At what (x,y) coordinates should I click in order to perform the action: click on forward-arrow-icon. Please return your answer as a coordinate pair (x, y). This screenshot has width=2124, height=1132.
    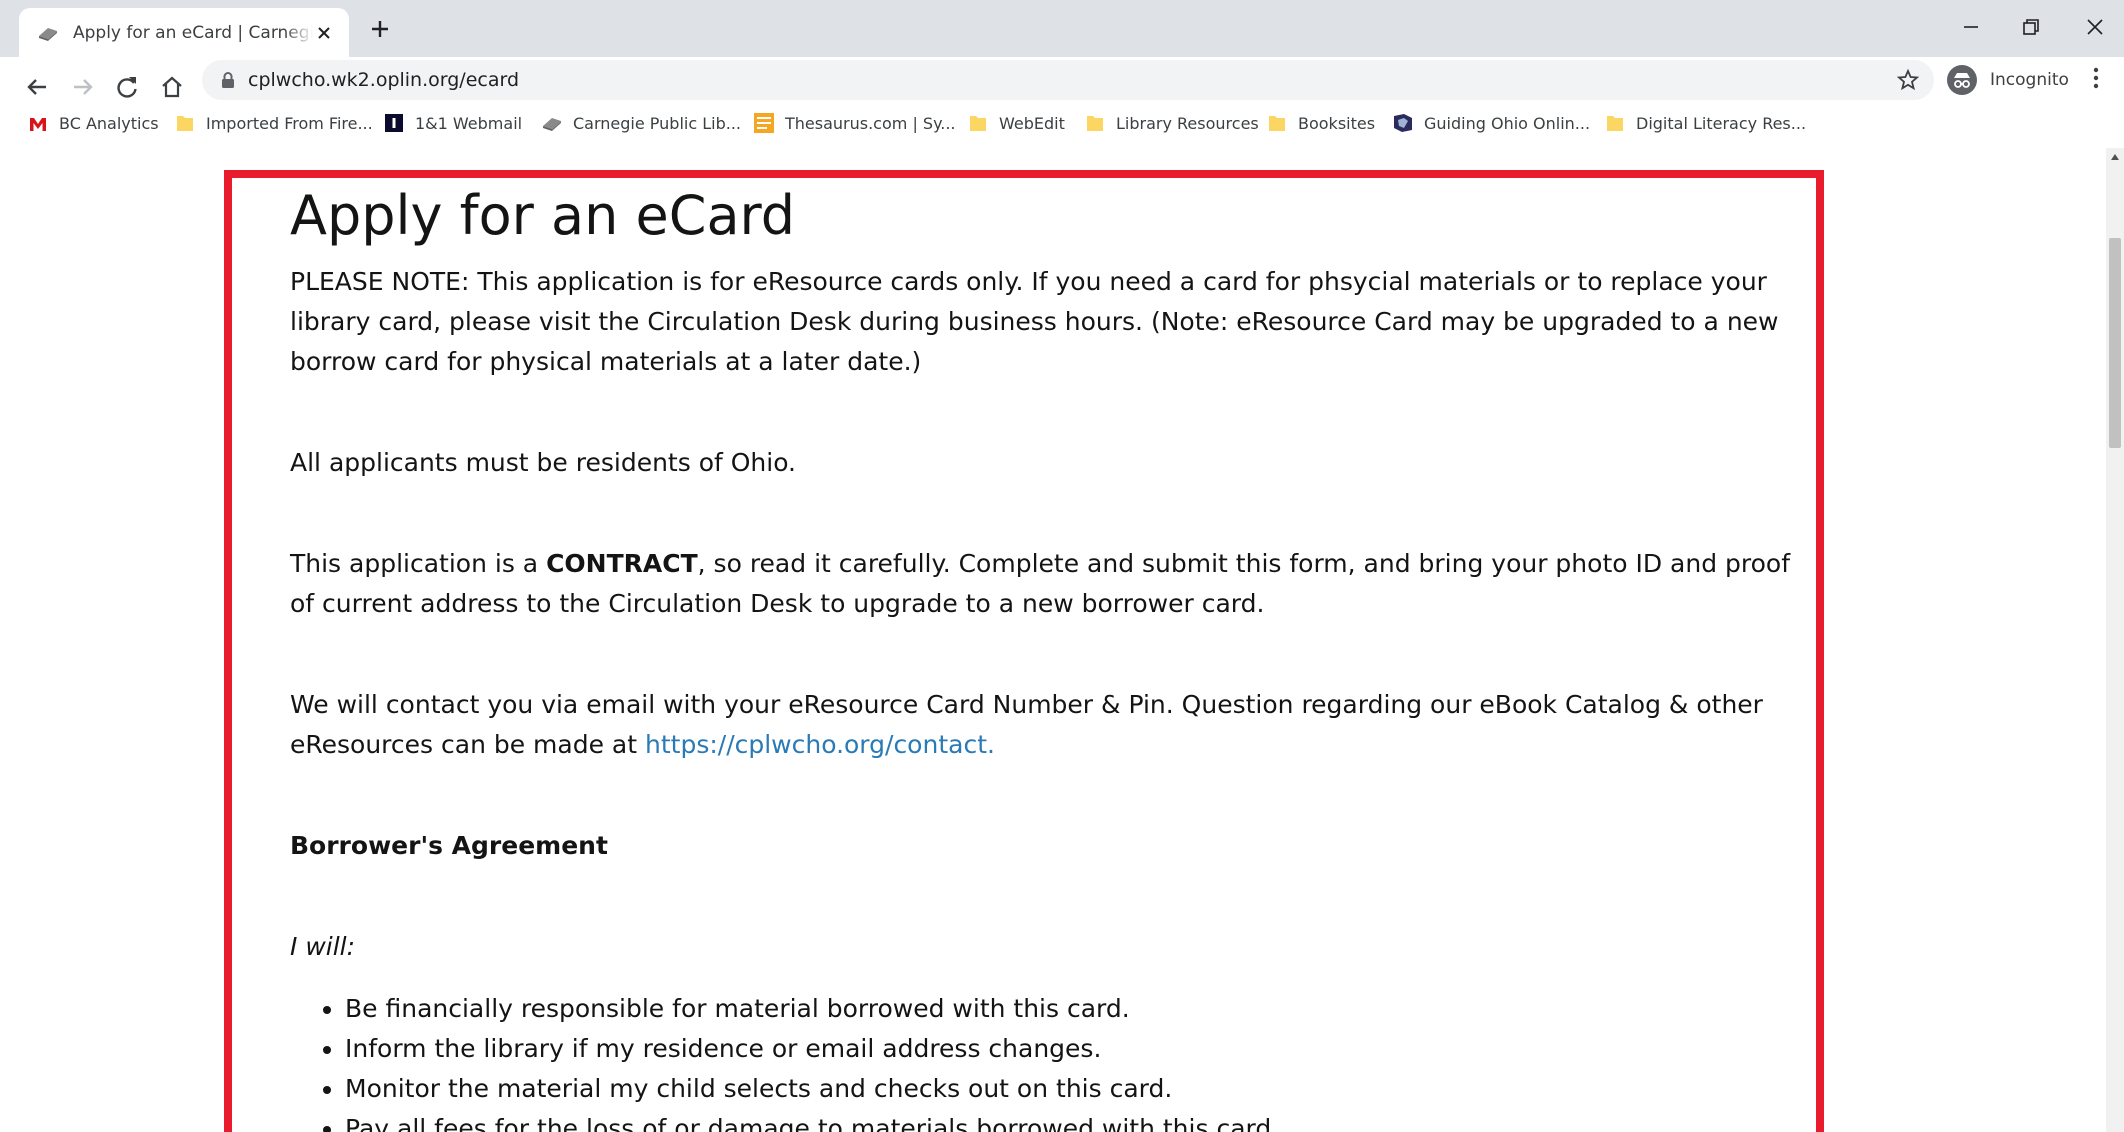
    Looking at the image, I should click on (83, 87).